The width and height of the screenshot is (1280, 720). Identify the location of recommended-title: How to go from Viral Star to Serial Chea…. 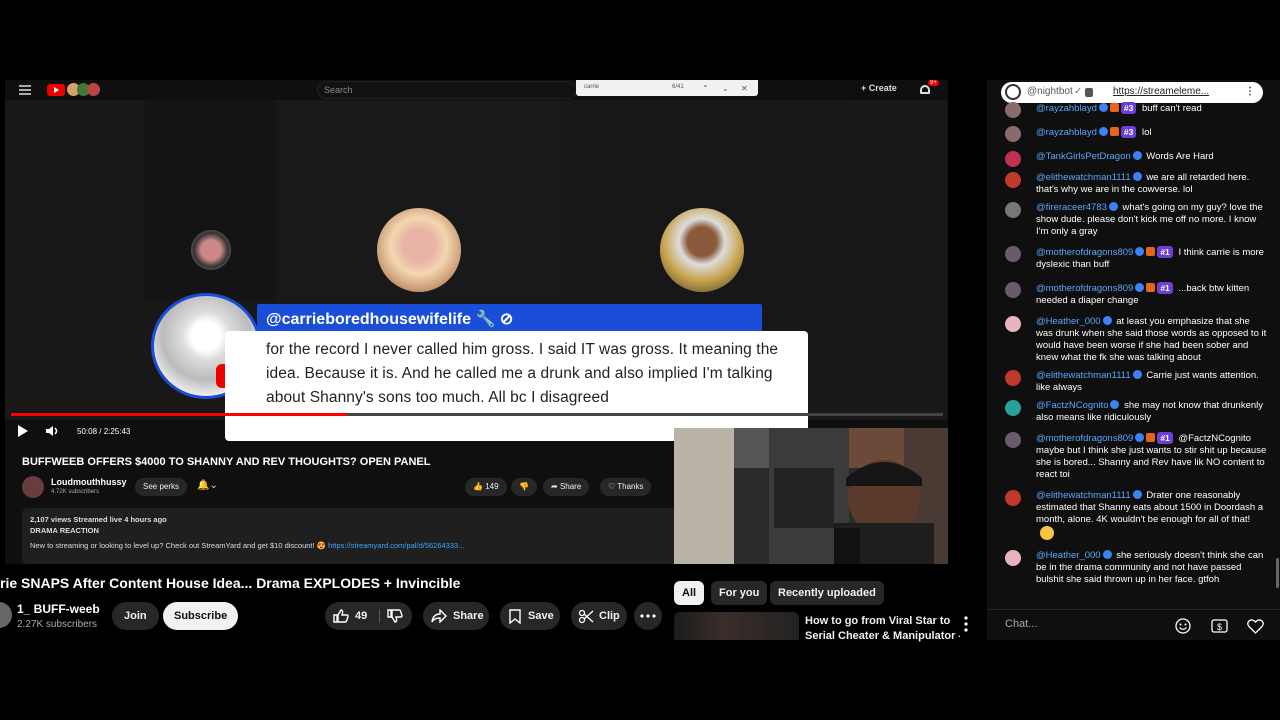
(882, 629).